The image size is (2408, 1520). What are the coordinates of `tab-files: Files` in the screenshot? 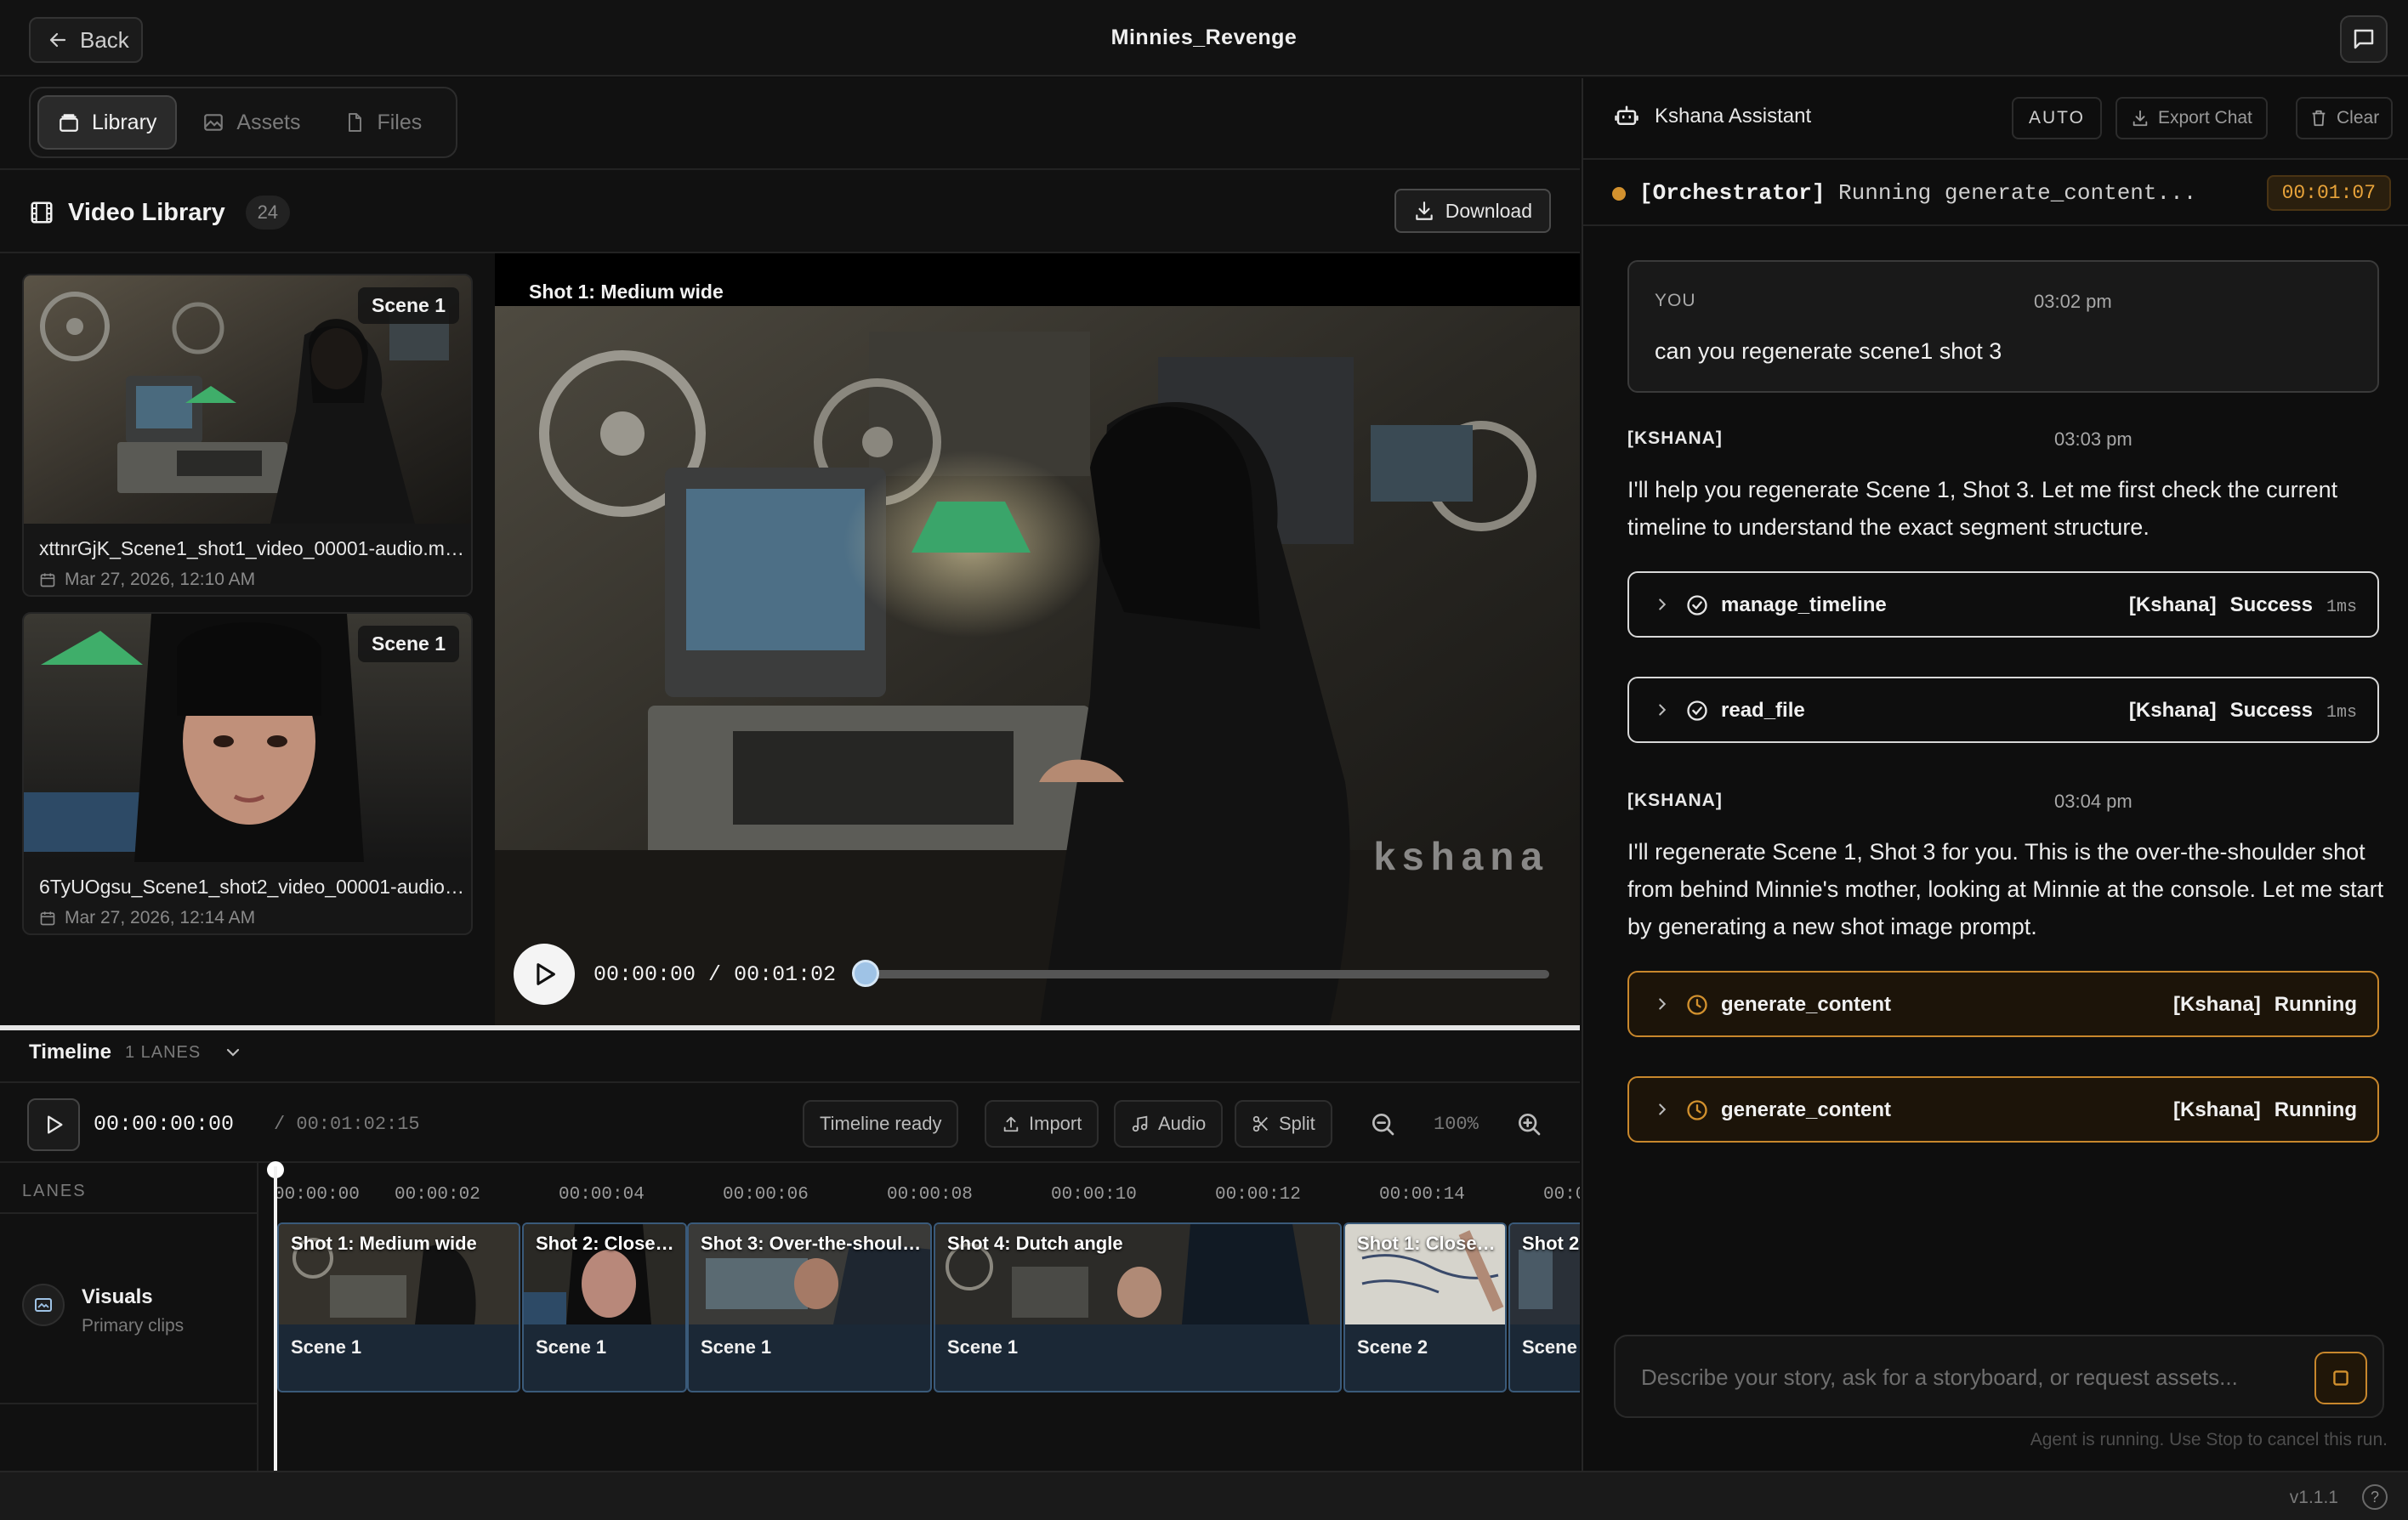 It's located at (383, 122).